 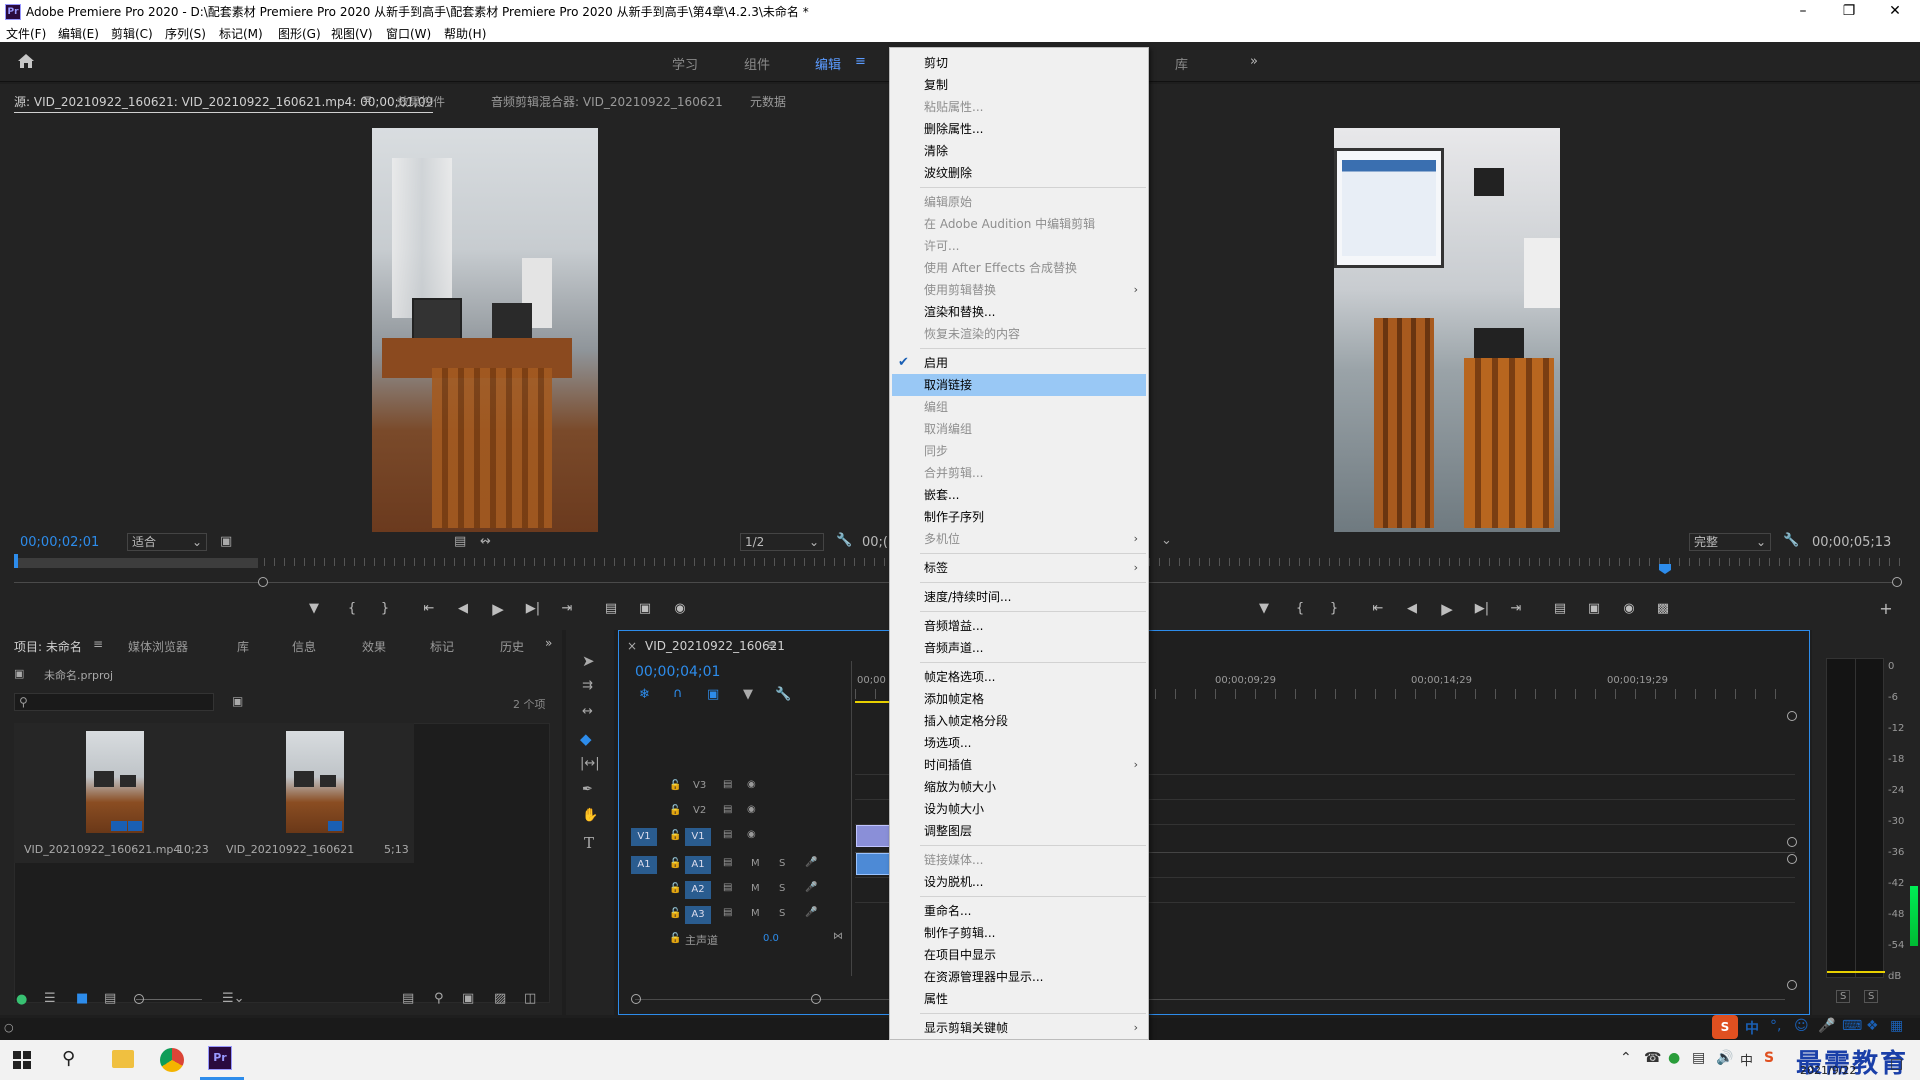 What do you see at coordinates (587, 685) in the screenshot?
I see `track-select-tool-icon: ⇉` at bounding box center [587, 685].